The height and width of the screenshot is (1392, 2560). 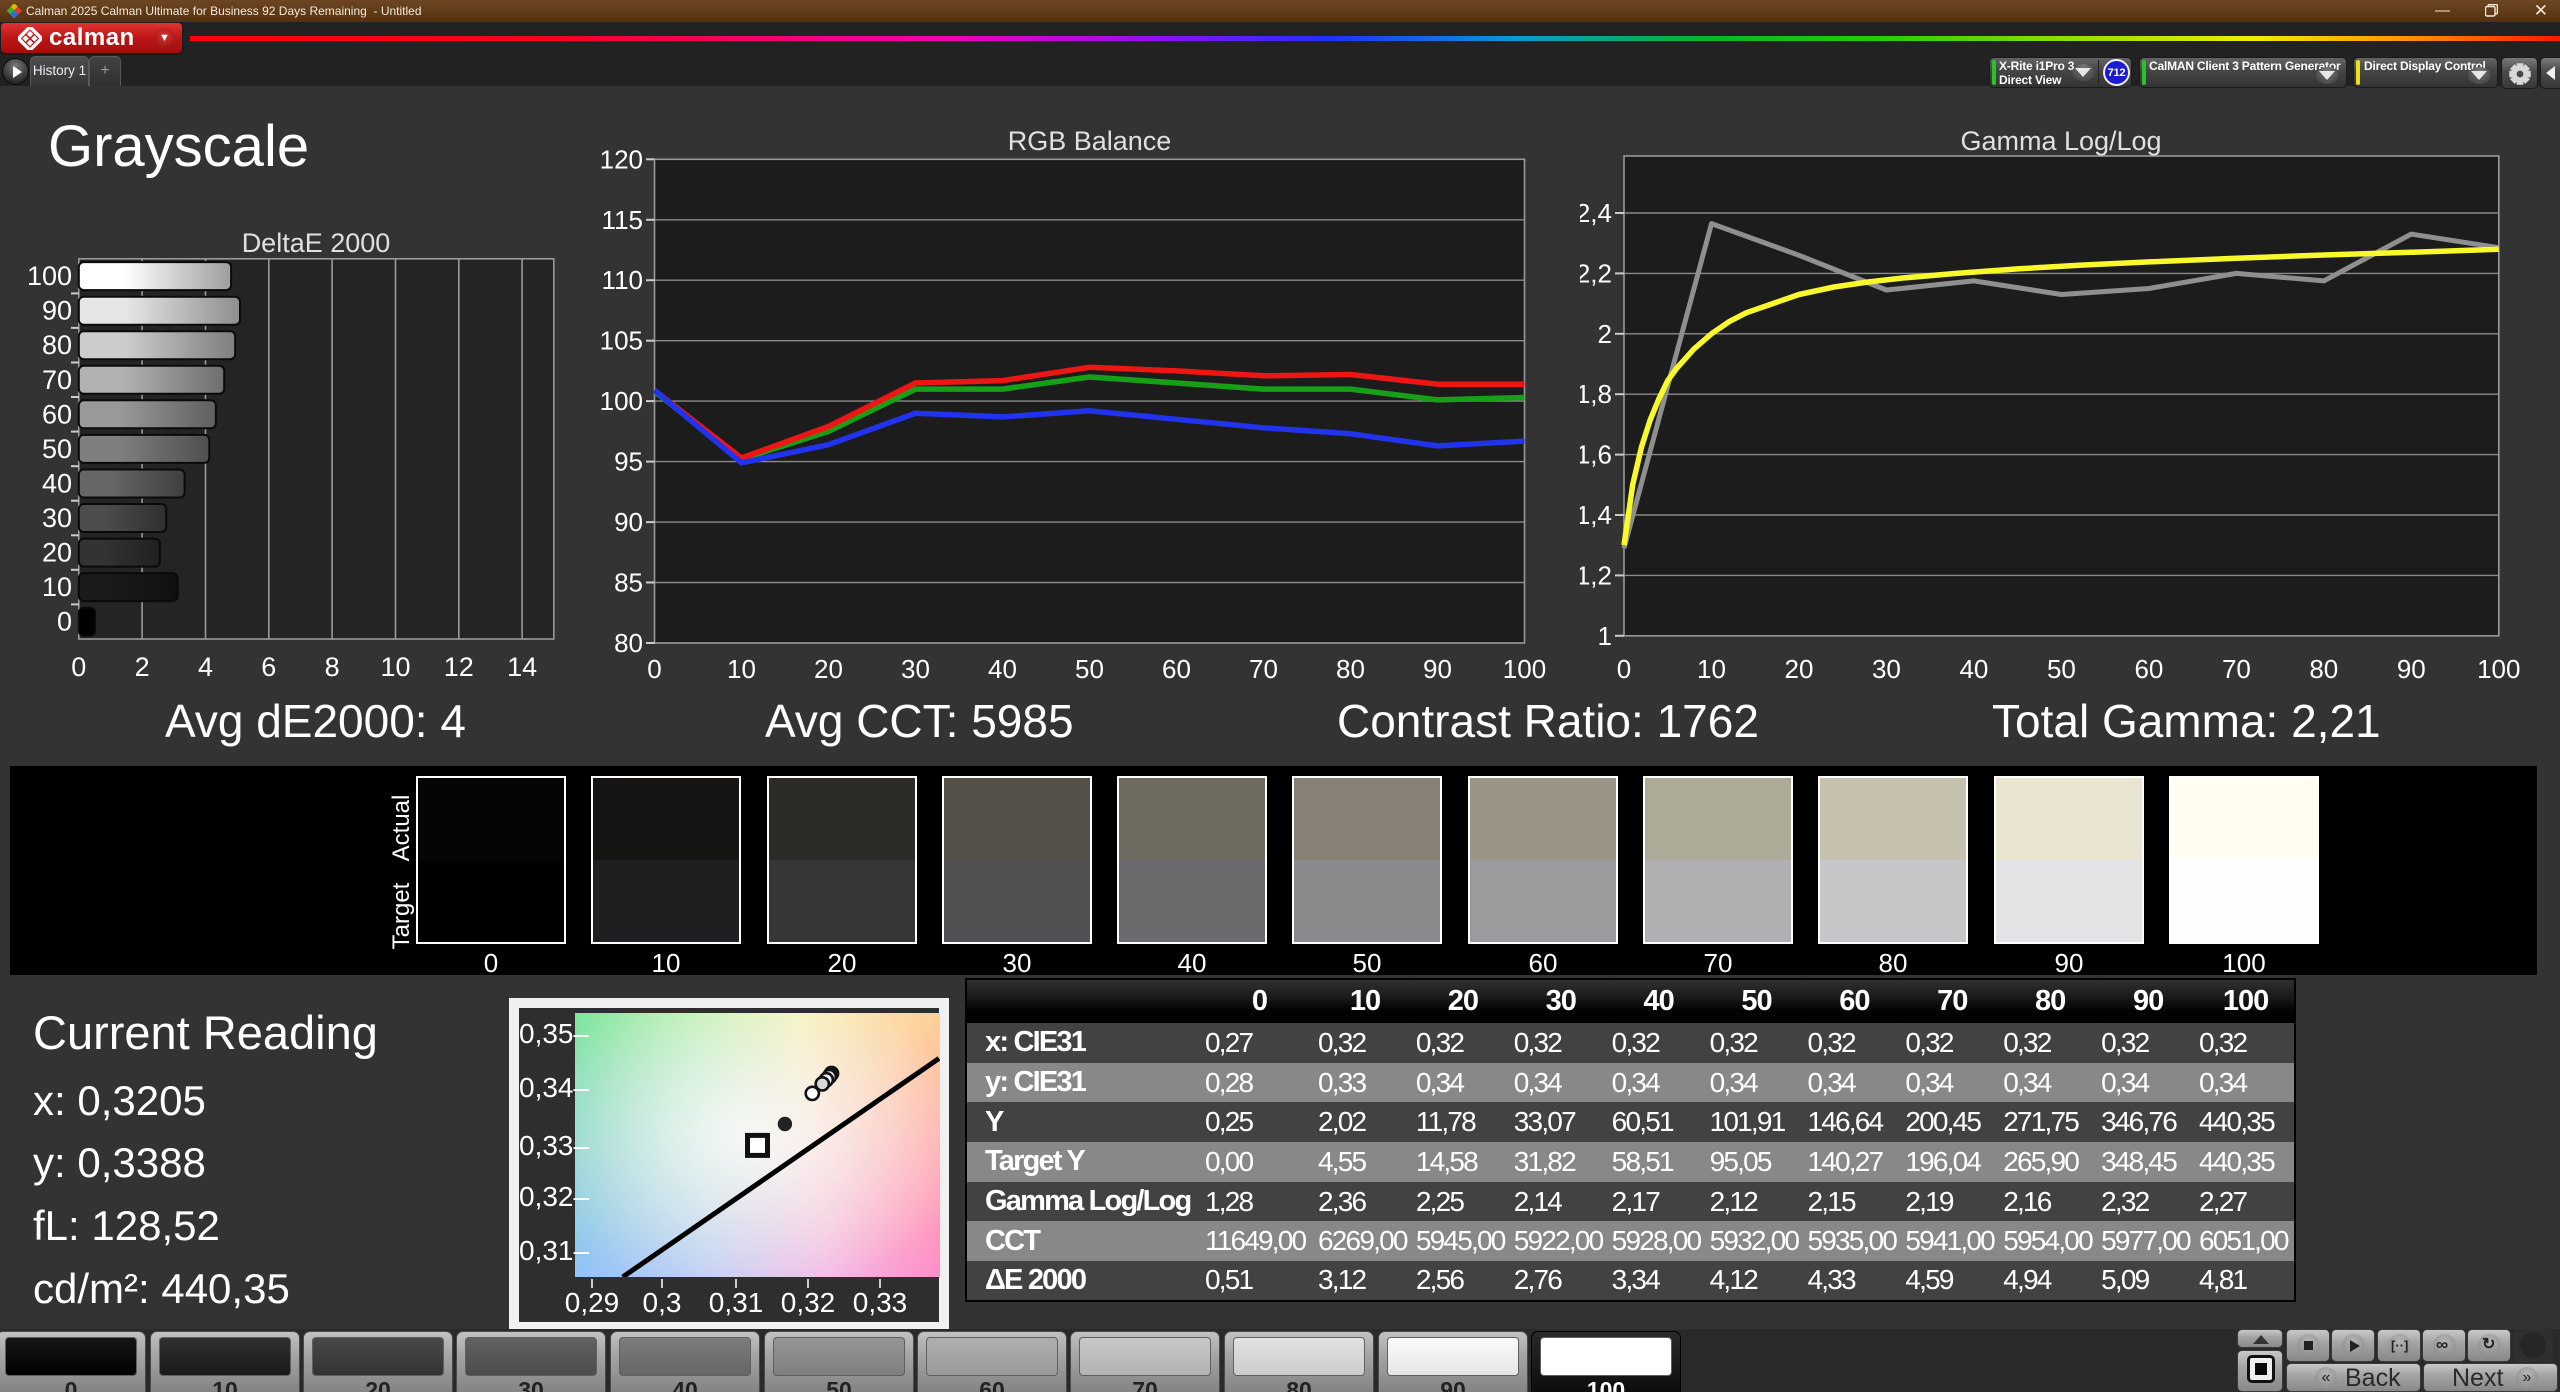 What do you see at coordinates (459, 667) in the screenshot?
I see `svg-text: 12` at bounding box center [459, 667].